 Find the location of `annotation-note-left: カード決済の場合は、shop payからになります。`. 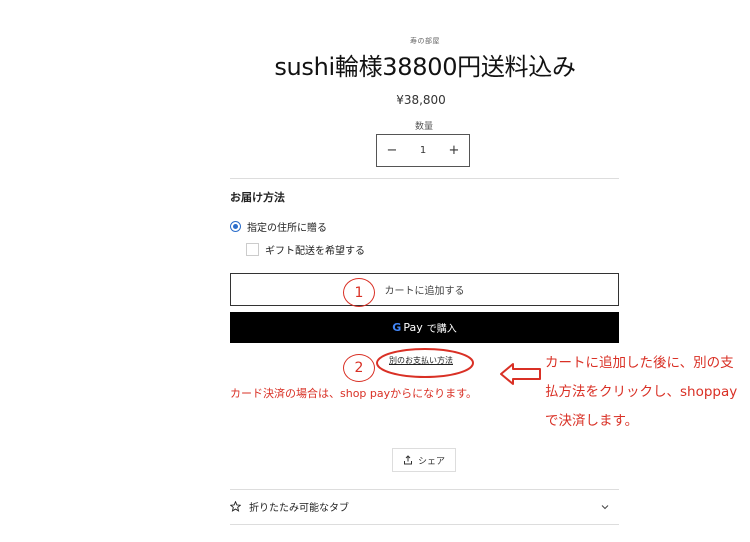

annotation-note-left: カード決済の場合は、shop payからになります。 is located at coordinates (354, 393).